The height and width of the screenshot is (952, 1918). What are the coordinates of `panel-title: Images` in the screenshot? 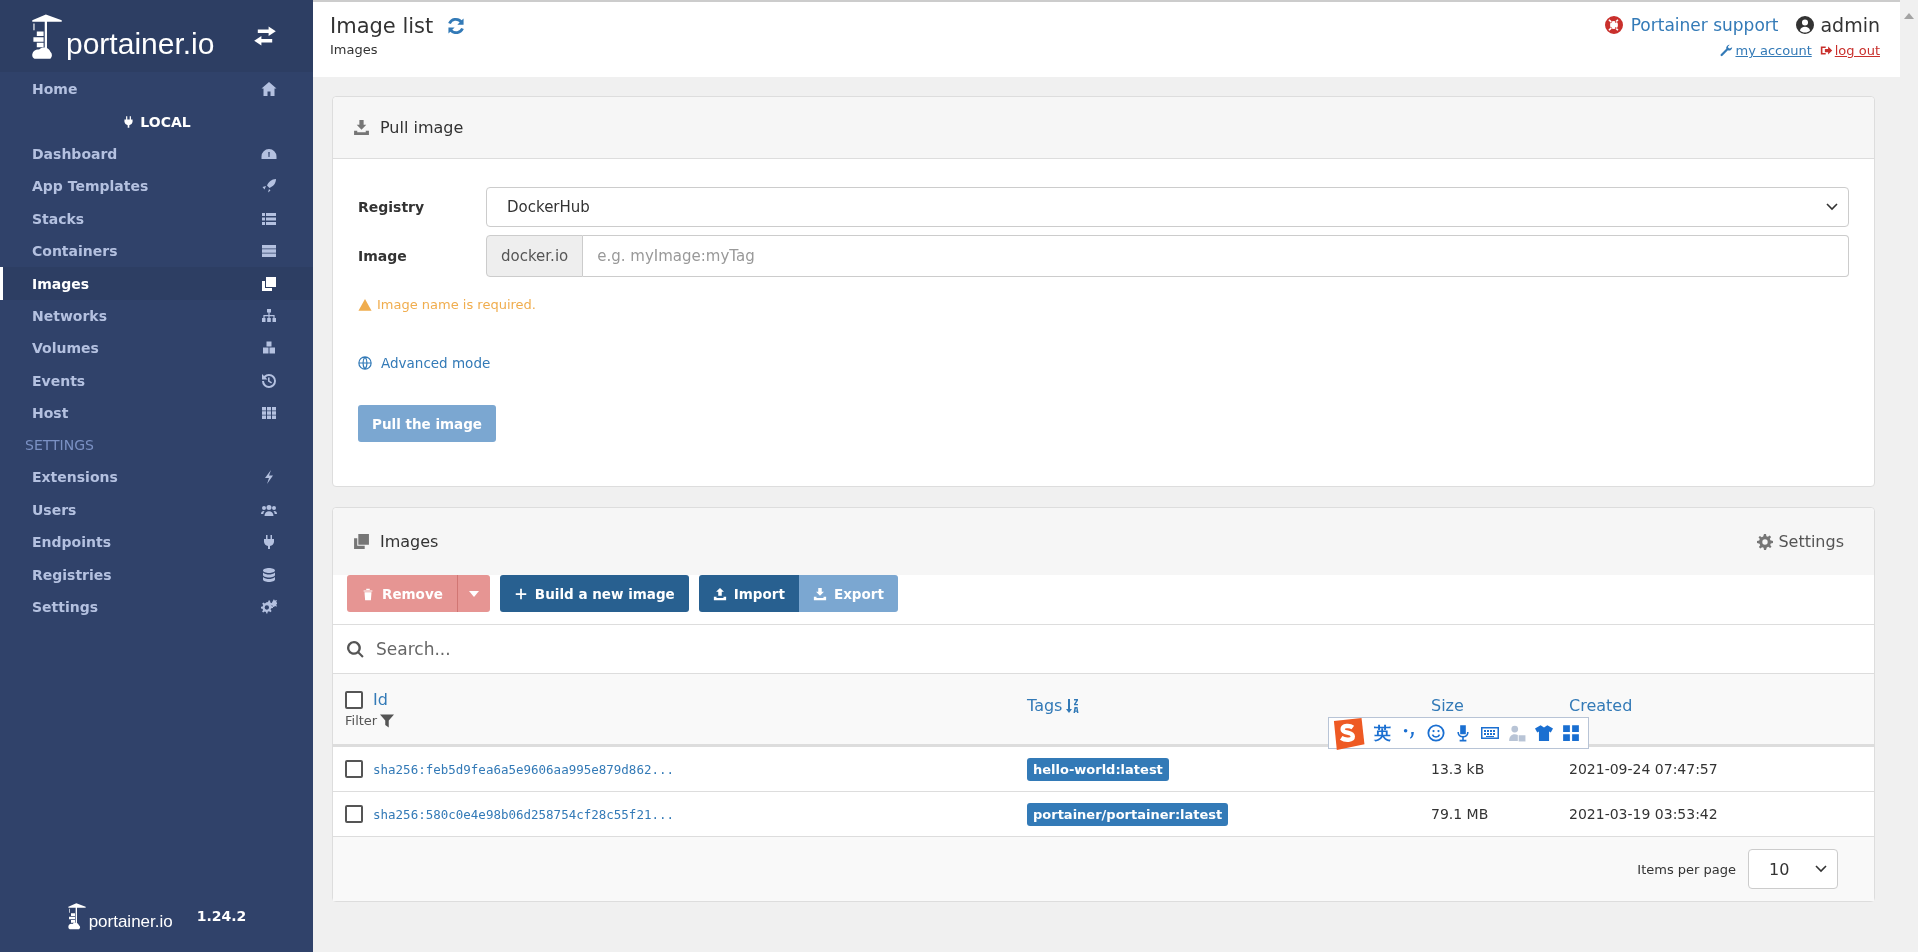 It's located at (409, 541).